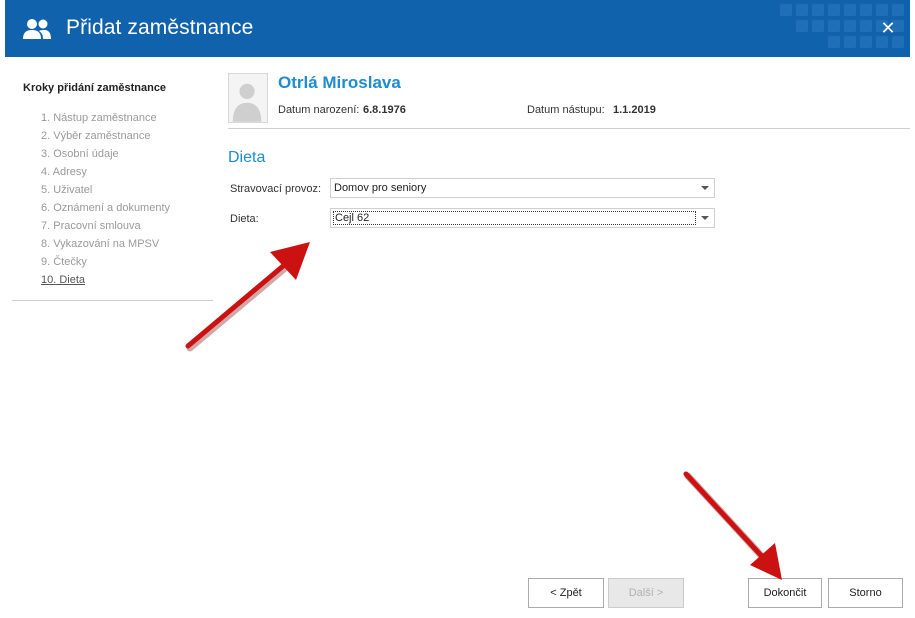  Describe the element at coordinates (569, 128) in the screenshot. I see `header-divider` at that location.